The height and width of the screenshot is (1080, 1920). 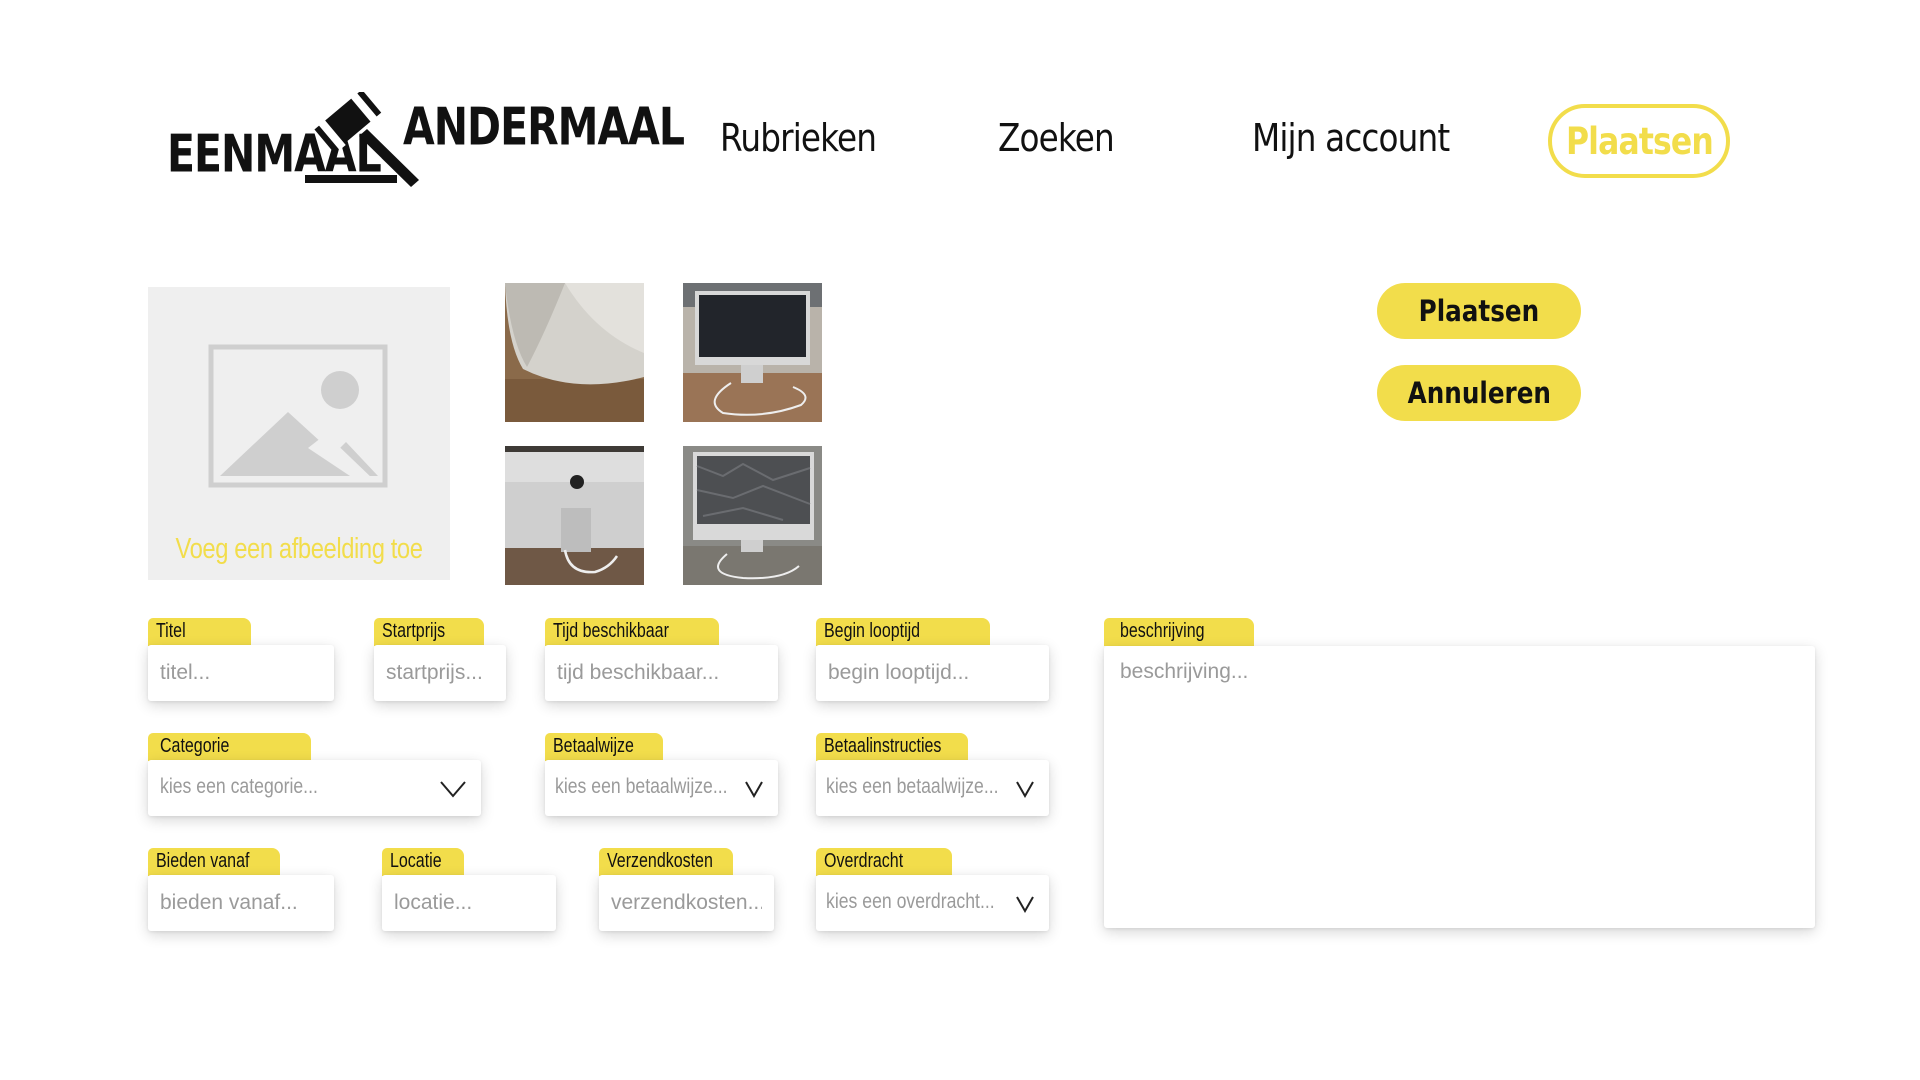 I want to click on titel-label: Titel, so click(x=199, y=632).